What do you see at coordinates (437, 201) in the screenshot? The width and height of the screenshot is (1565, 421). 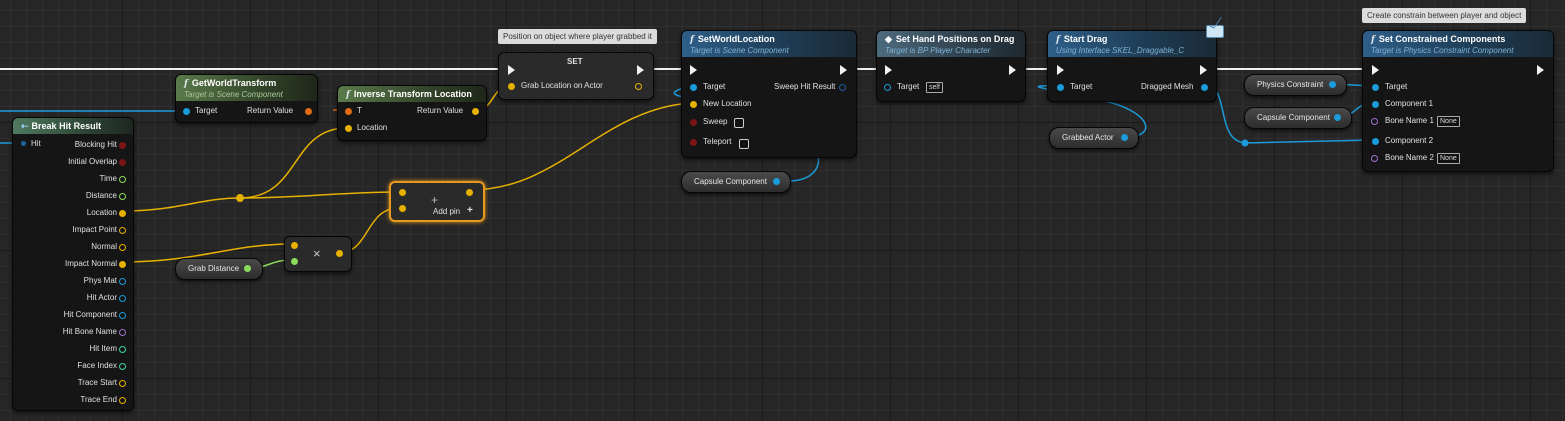 I see `vector-add-node: + Add pin +` at bounding box center [437, 201].